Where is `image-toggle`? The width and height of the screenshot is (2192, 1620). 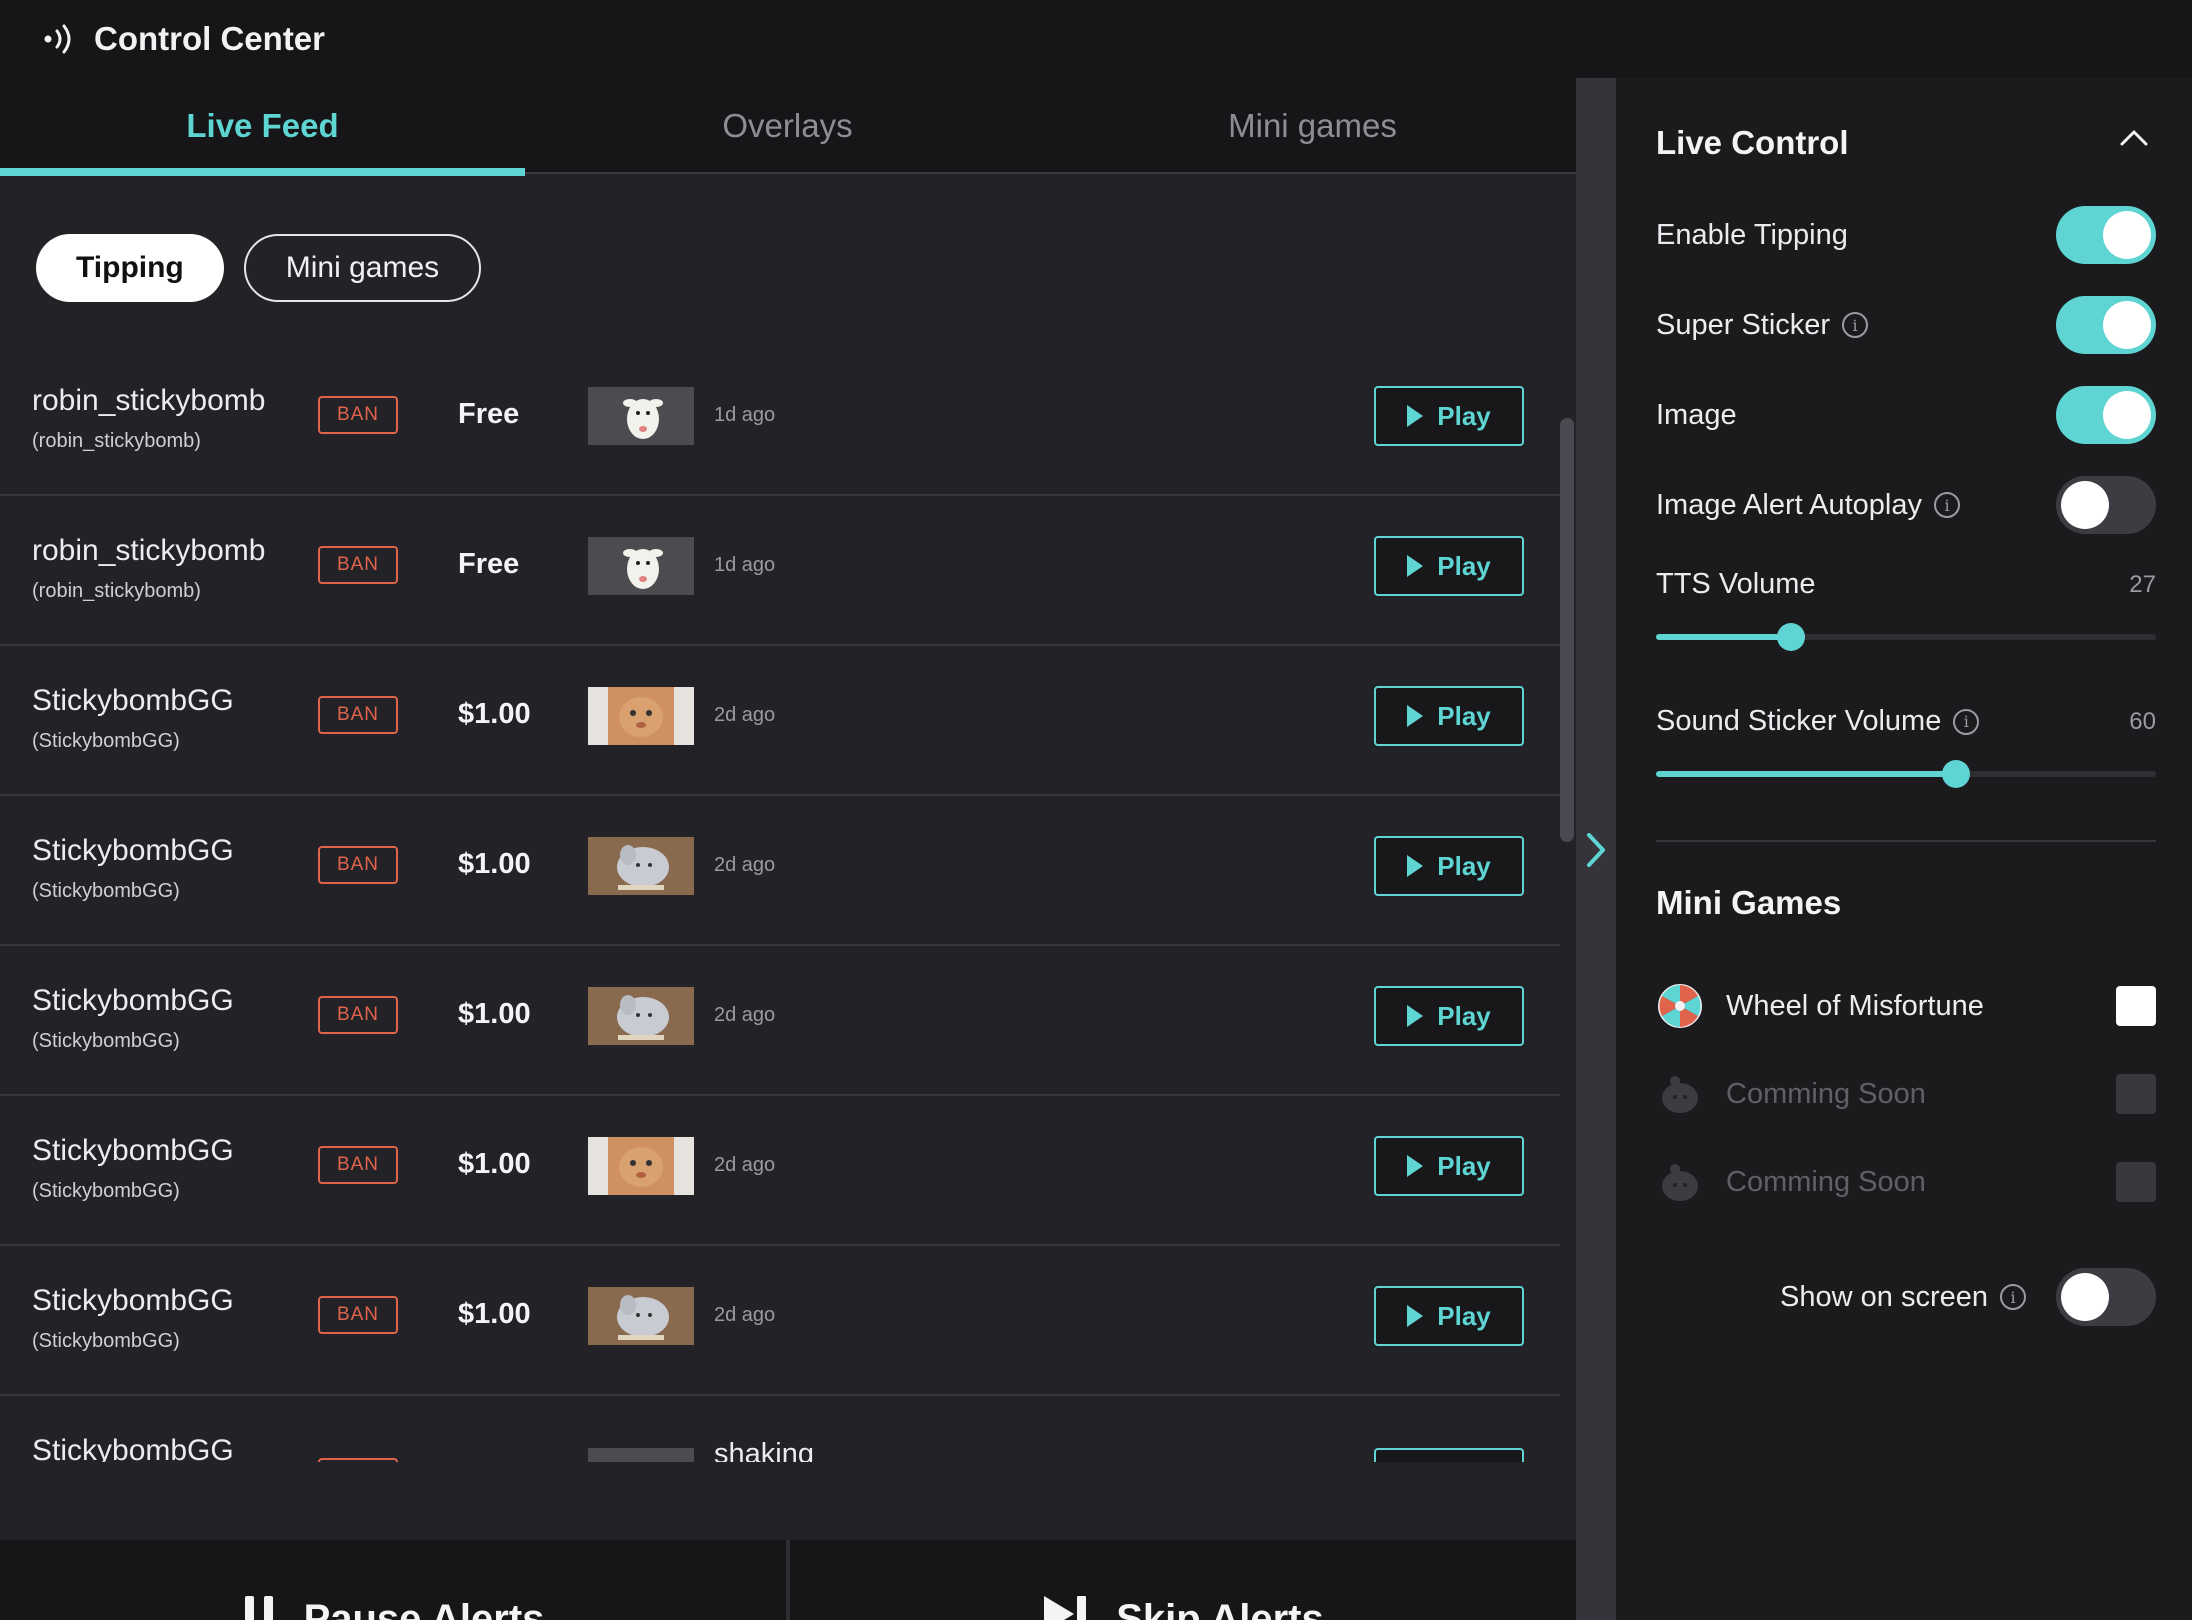 image-toggle is located at coordinates (2106, 415).